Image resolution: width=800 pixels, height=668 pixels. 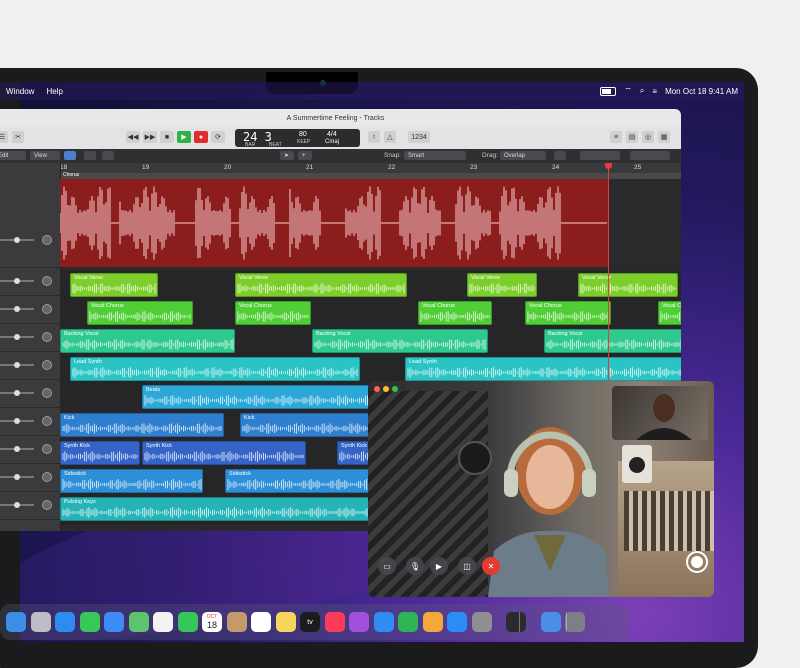 I want to click on music-icon, so click(x=334, y=622).